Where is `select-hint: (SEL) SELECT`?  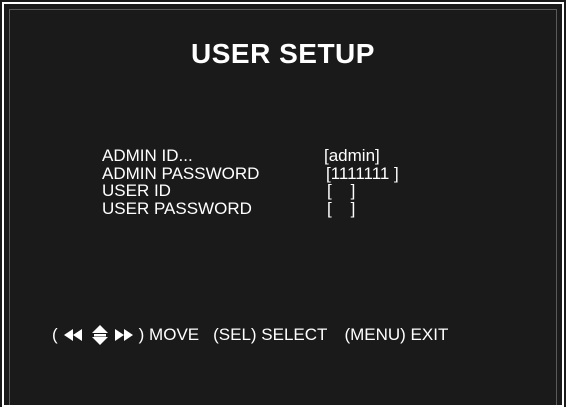
select-hint: (SEL) SELECT is located at coordinates (270, 334).